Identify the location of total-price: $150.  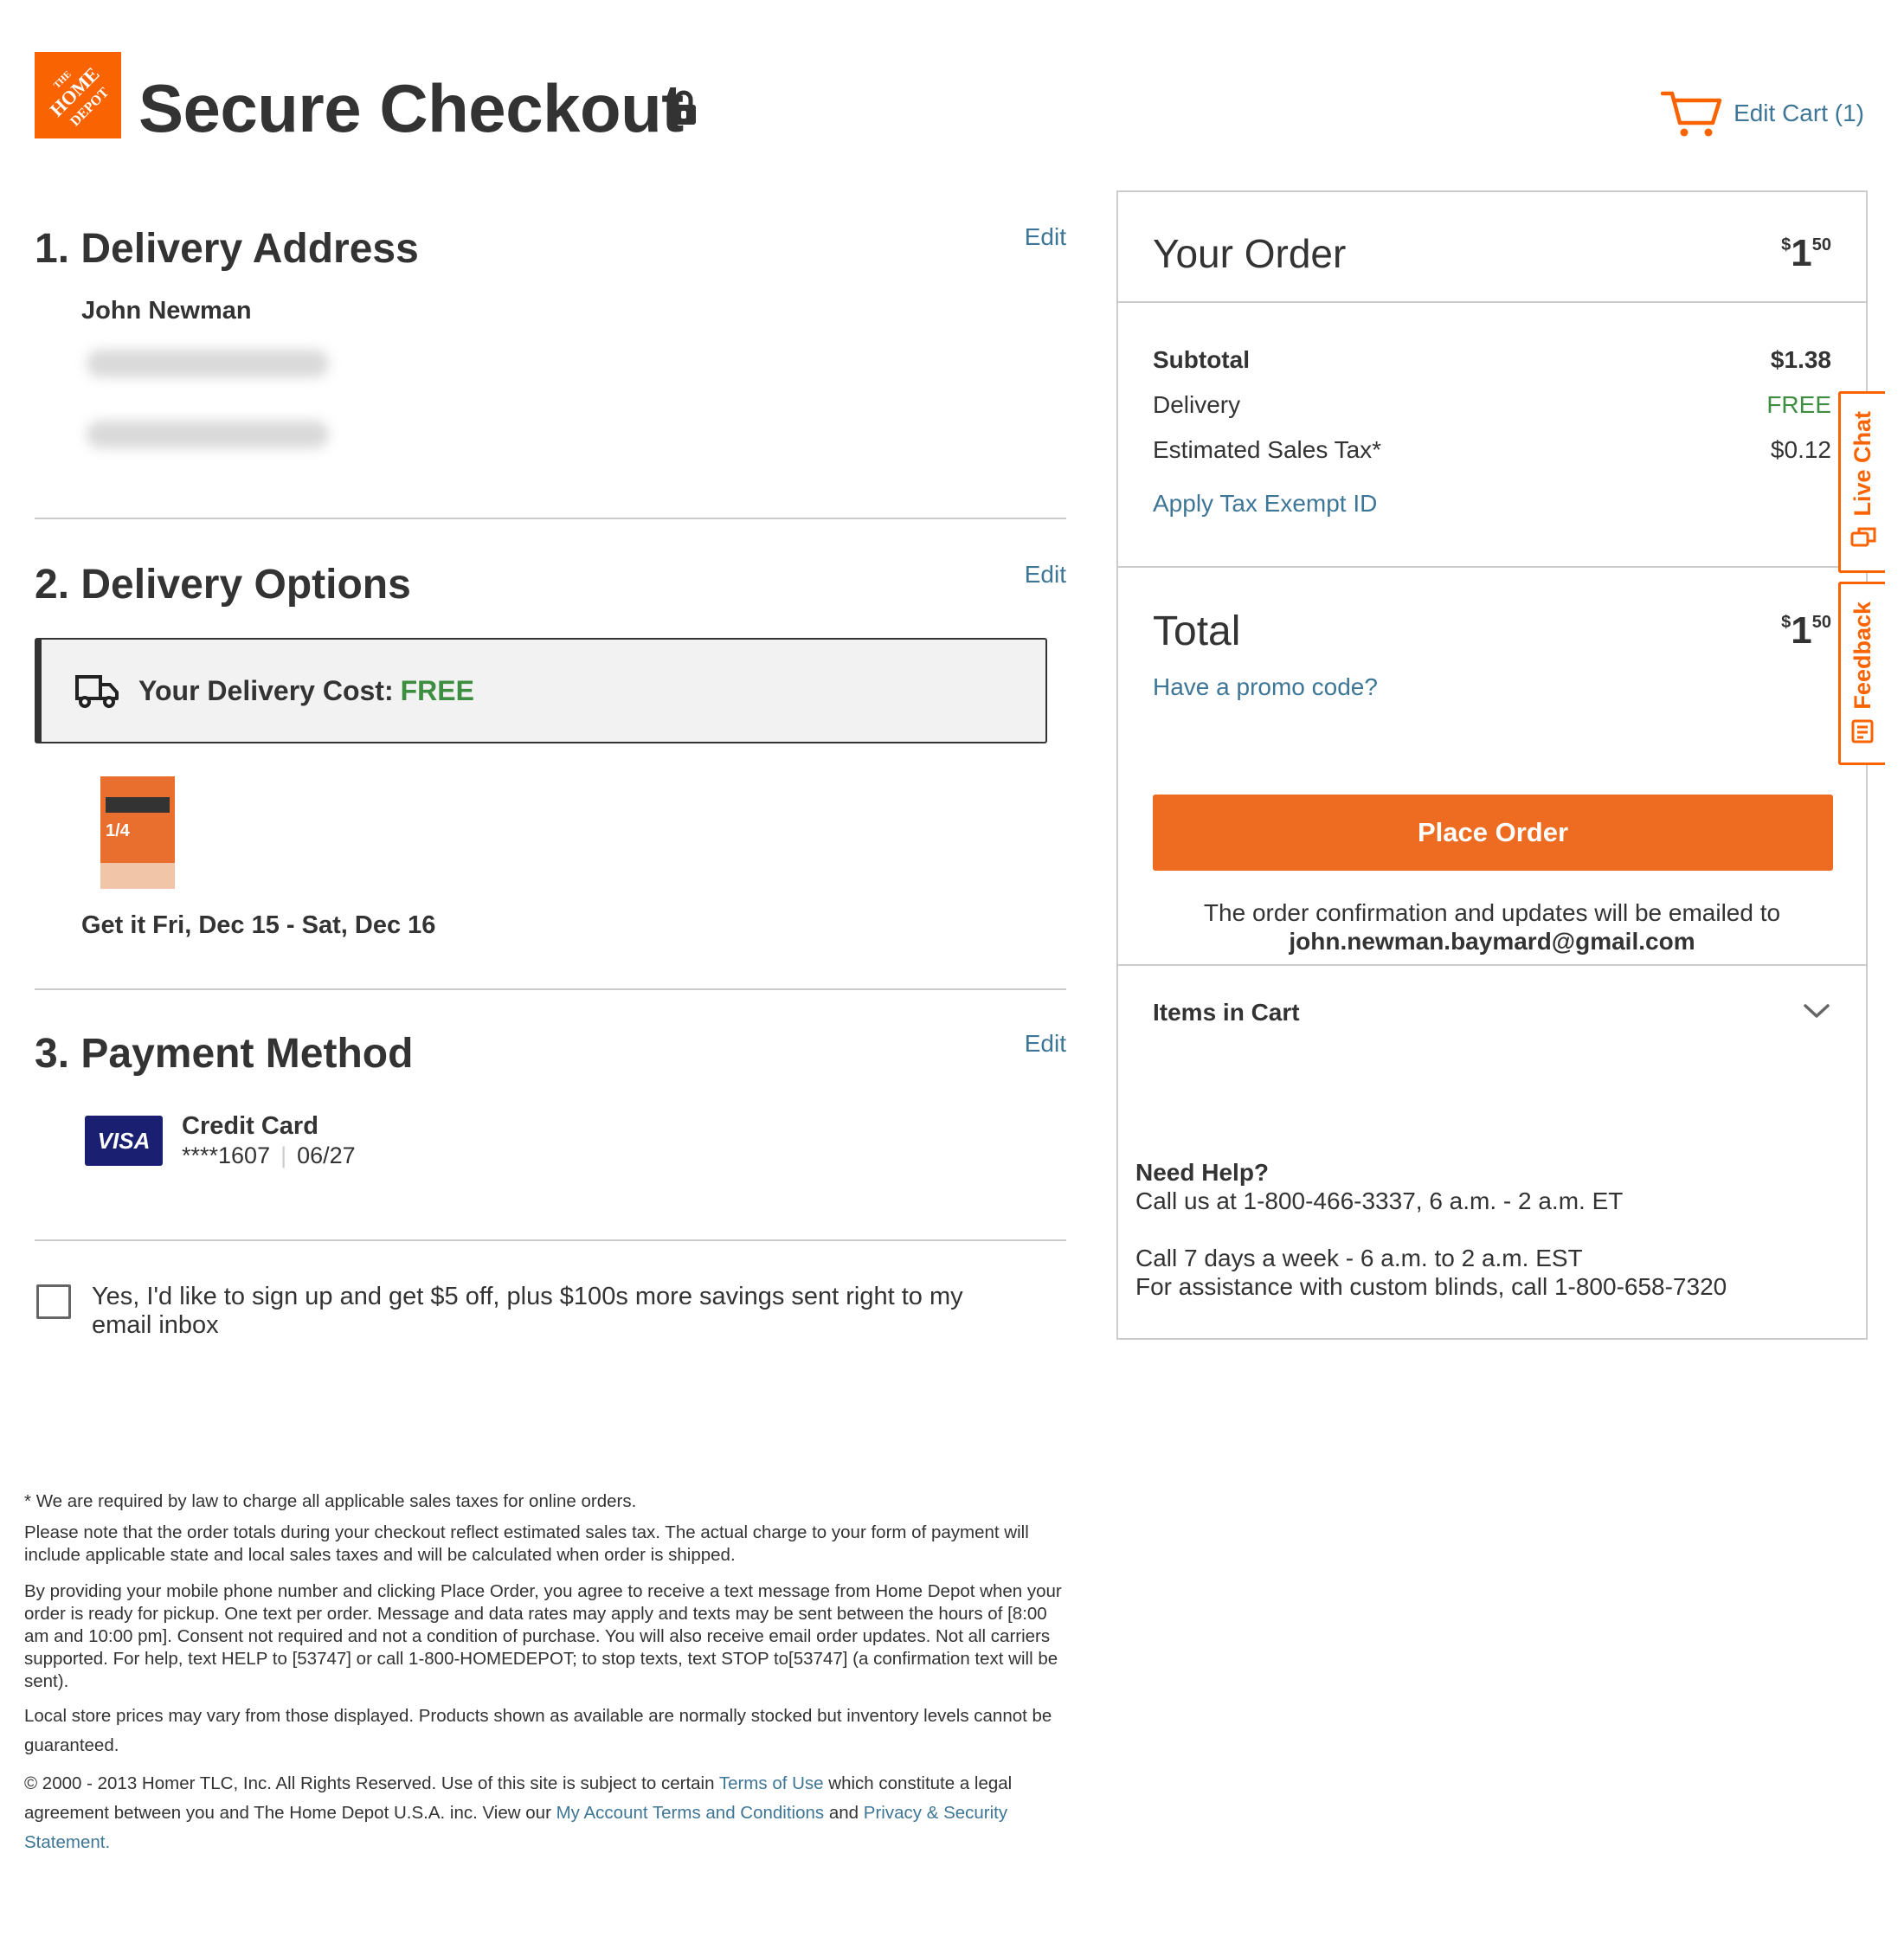
(1806, 631).